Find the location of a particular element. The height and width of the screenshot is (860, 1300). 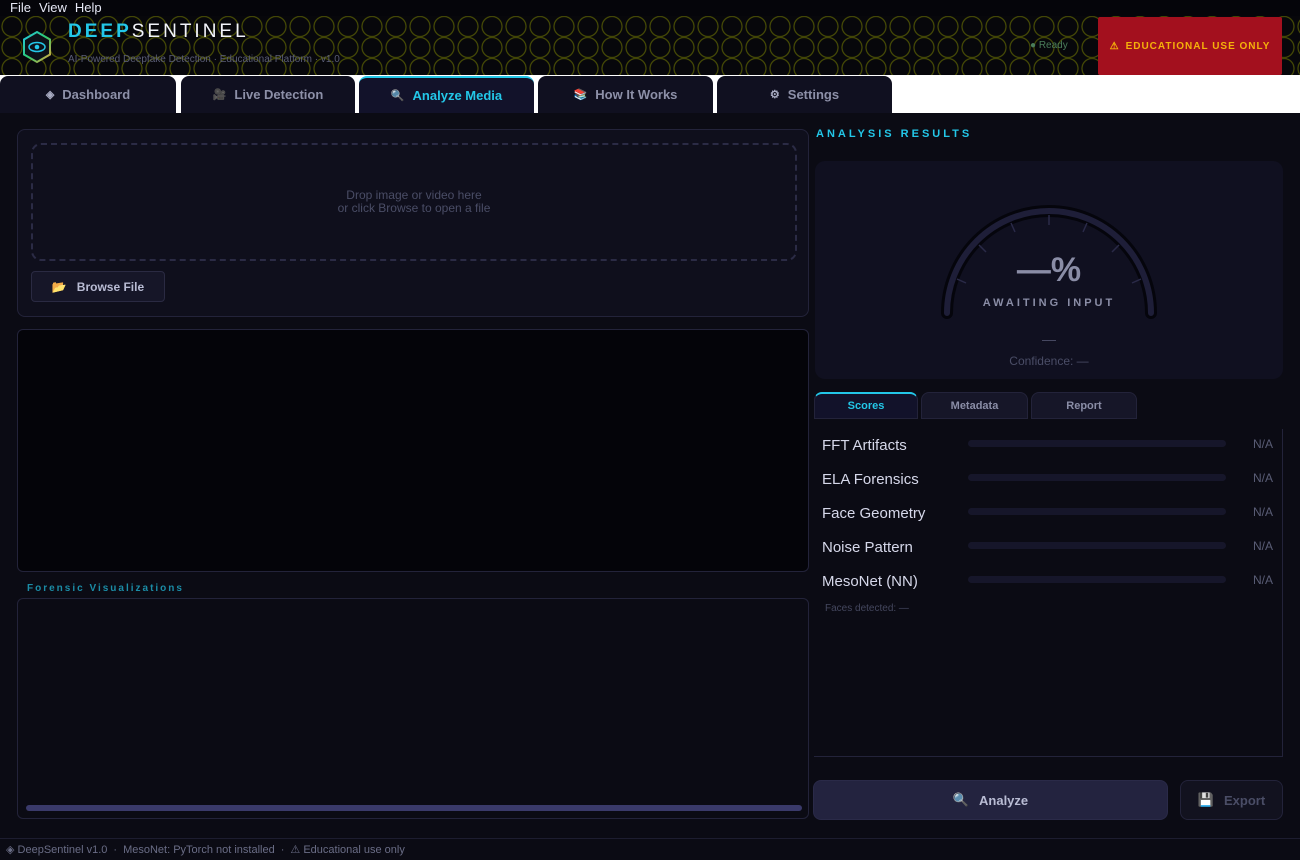

educational-badge: ⚠ EDUCATIONAL USE ONLY is located at coordinates (1190, 46).